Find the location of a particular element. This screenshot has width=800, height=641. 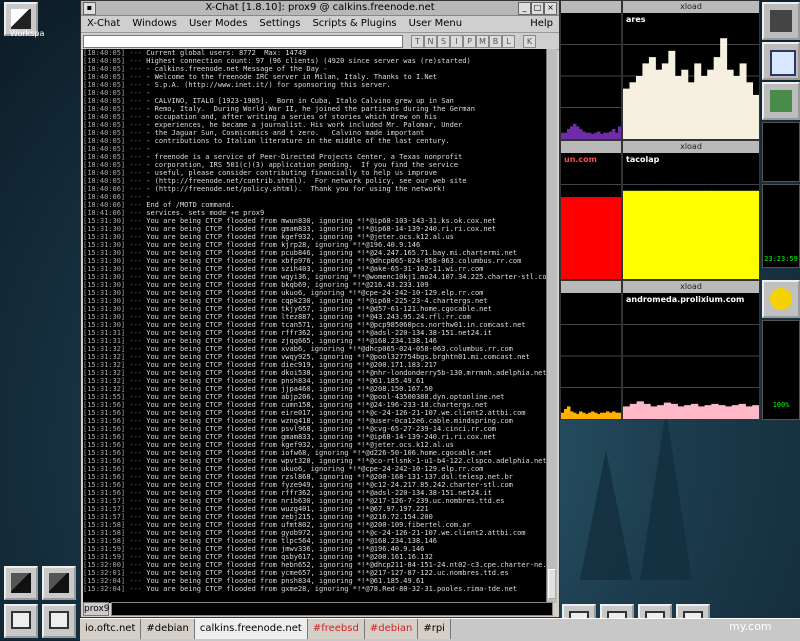

menu-help: Help is located at coordinates (541, 24).